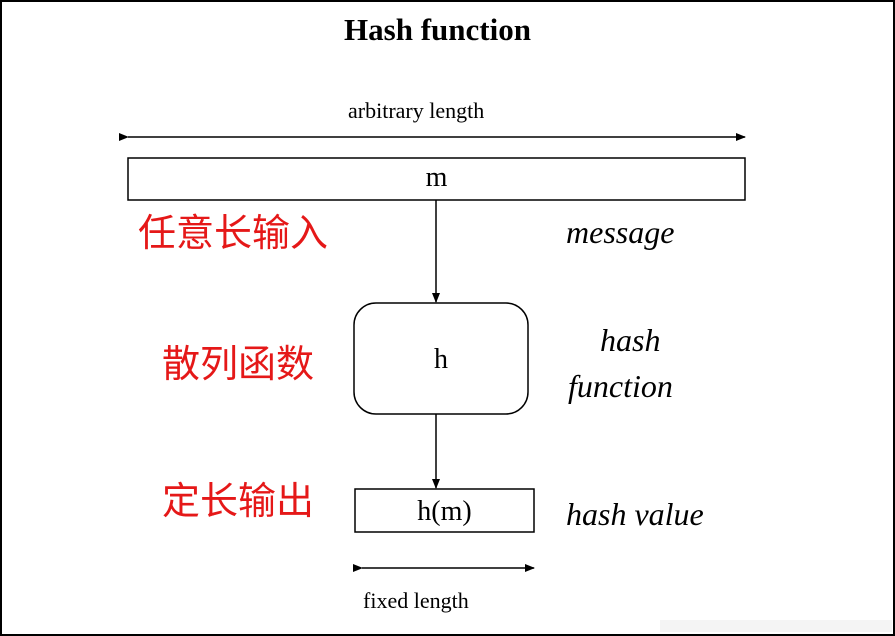 The height and width of the screenshot is (636, 895). I want to click on hash-value-label: hash value, so click(635, 514).